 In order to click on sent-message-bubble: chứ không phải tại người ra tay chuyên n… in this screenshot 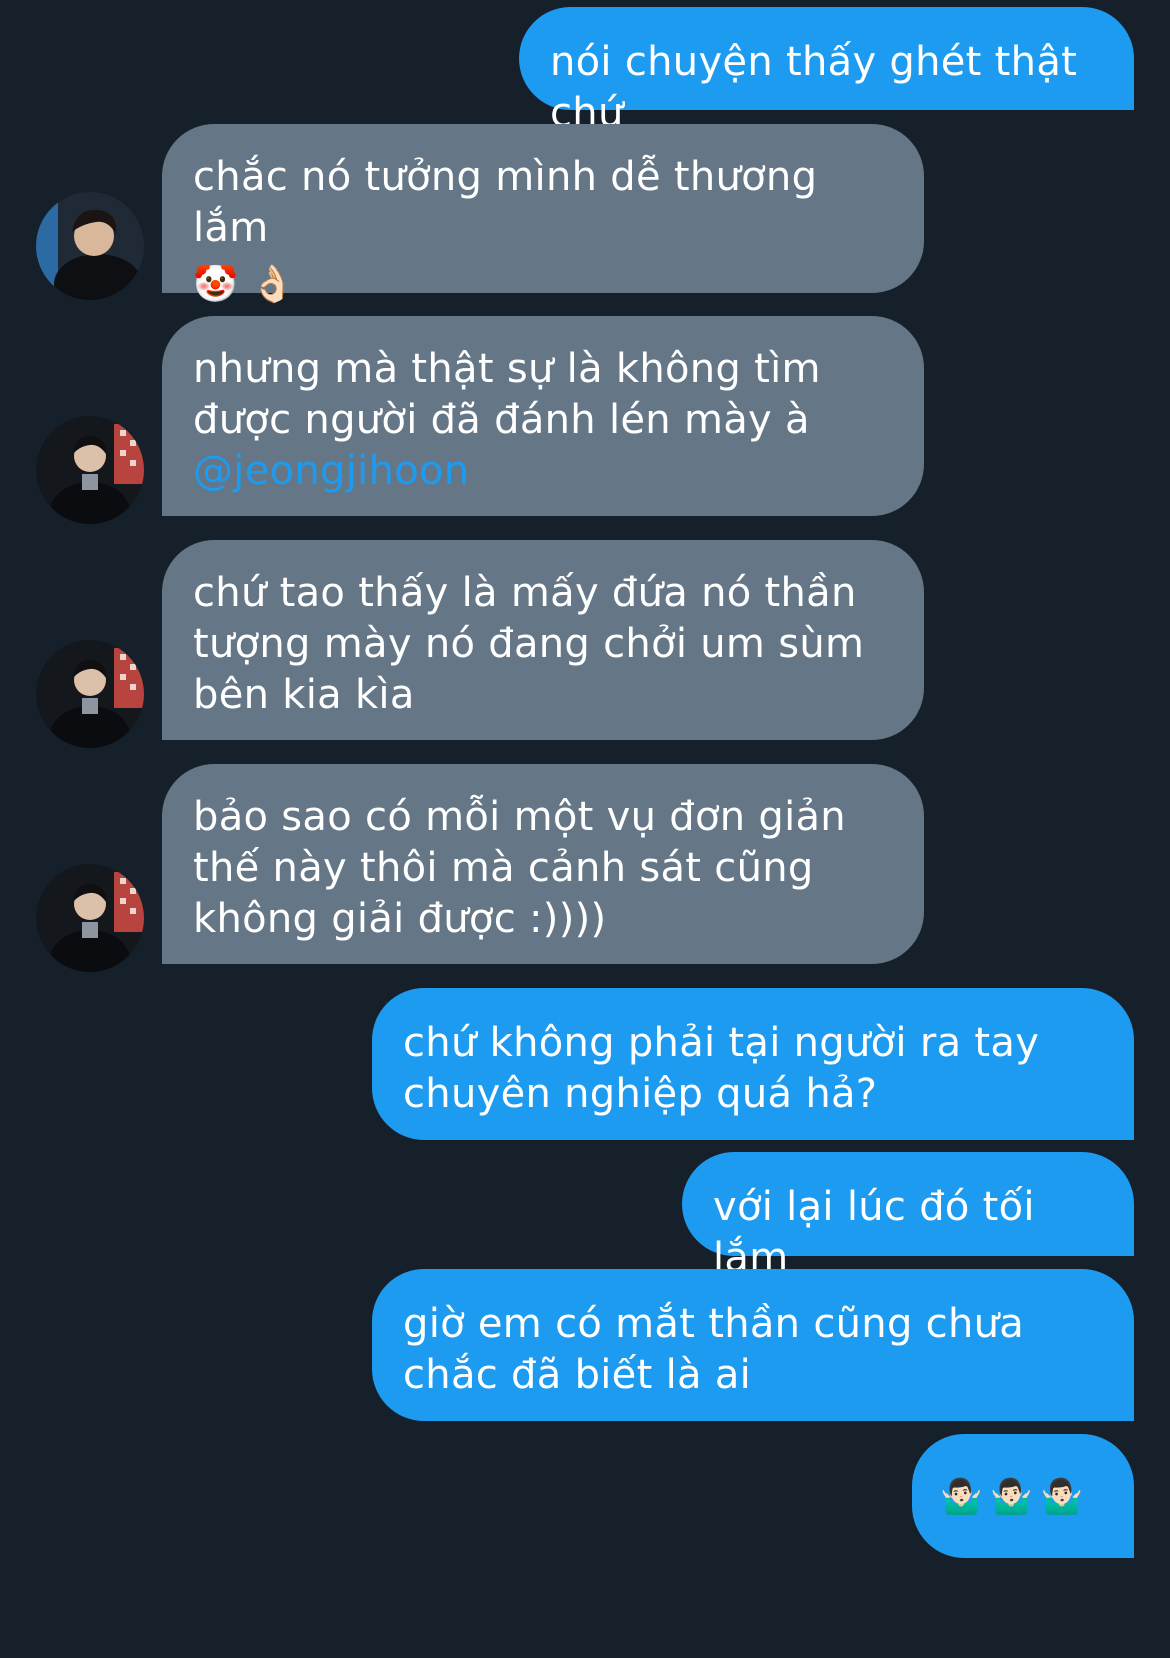, I will do `click(753, 1064)`.